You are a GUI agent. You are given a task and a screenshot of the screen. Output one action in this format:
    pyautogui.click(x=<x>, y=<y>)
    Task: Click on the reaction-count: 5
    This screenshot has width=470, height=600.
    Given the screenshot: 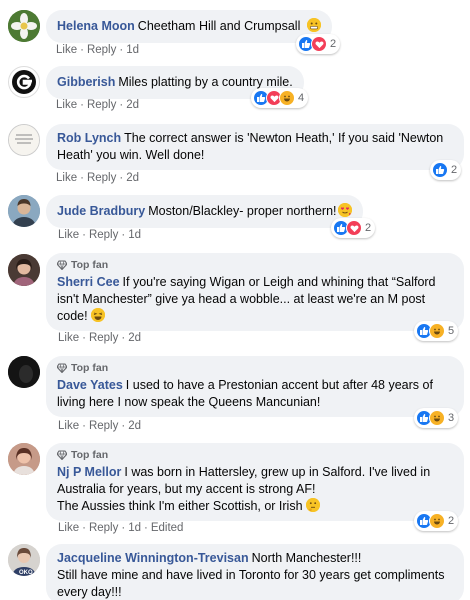 What is the action you would take?
    pyautogui.click(x=451, y=331)
    